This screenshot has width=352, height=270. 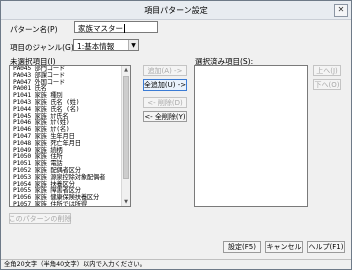 I want to click on chevron-down-icon: ▼, so click(x=133, y=45).